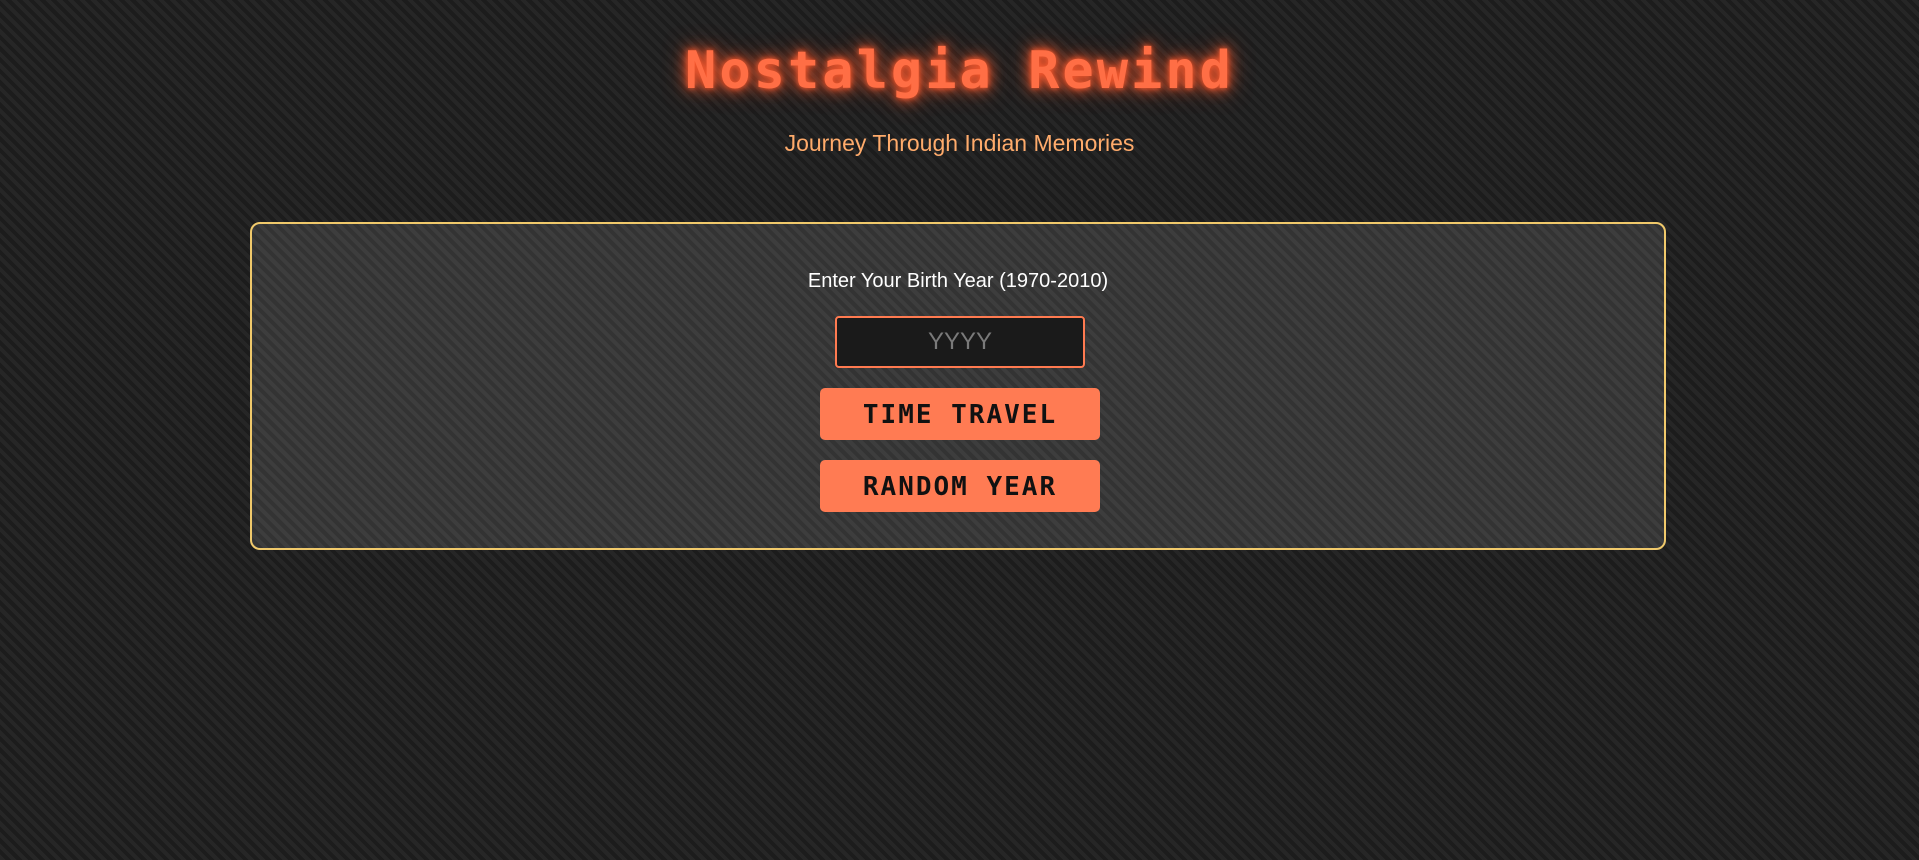 The width and height of the screenshot is (1919, 860). What do you see at coordinates (960, 486) in the screenshot?
I see `random-year-button: RANDOM YEAR` at bounding box center [960, 486].